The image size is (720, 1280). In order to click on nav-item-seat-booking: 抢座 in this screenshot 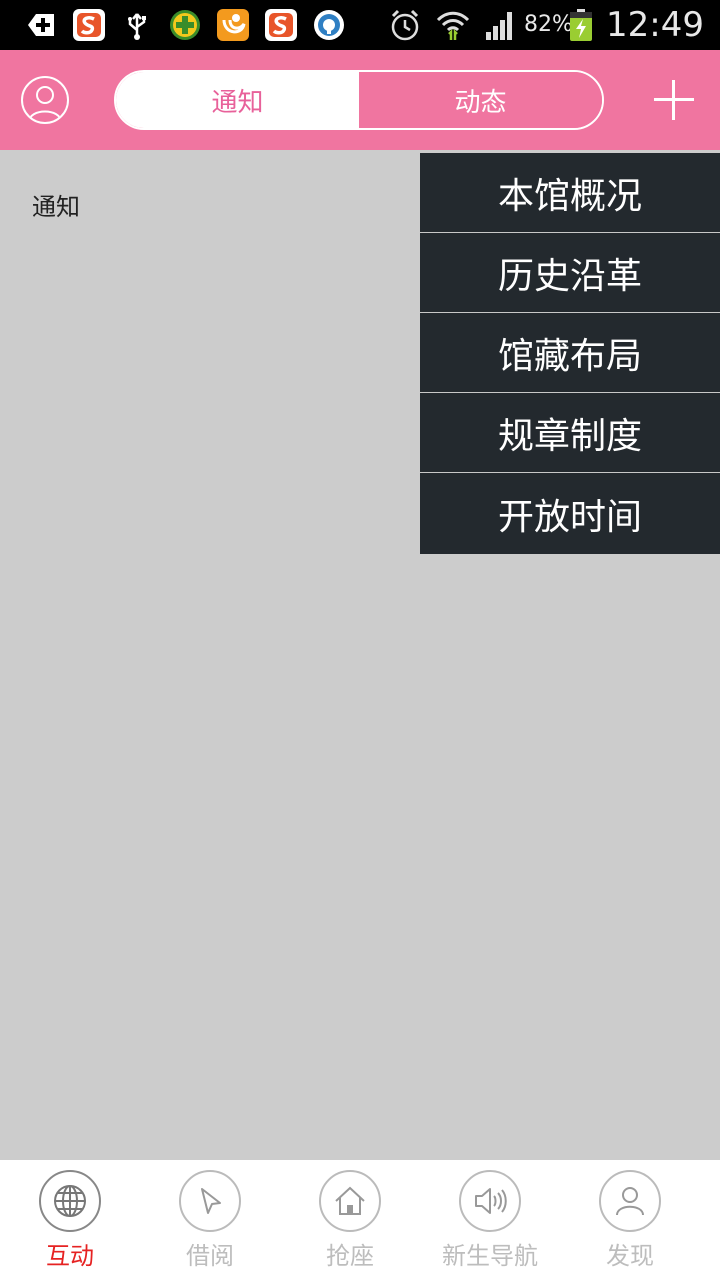, I will do `click(350, 1220)`.